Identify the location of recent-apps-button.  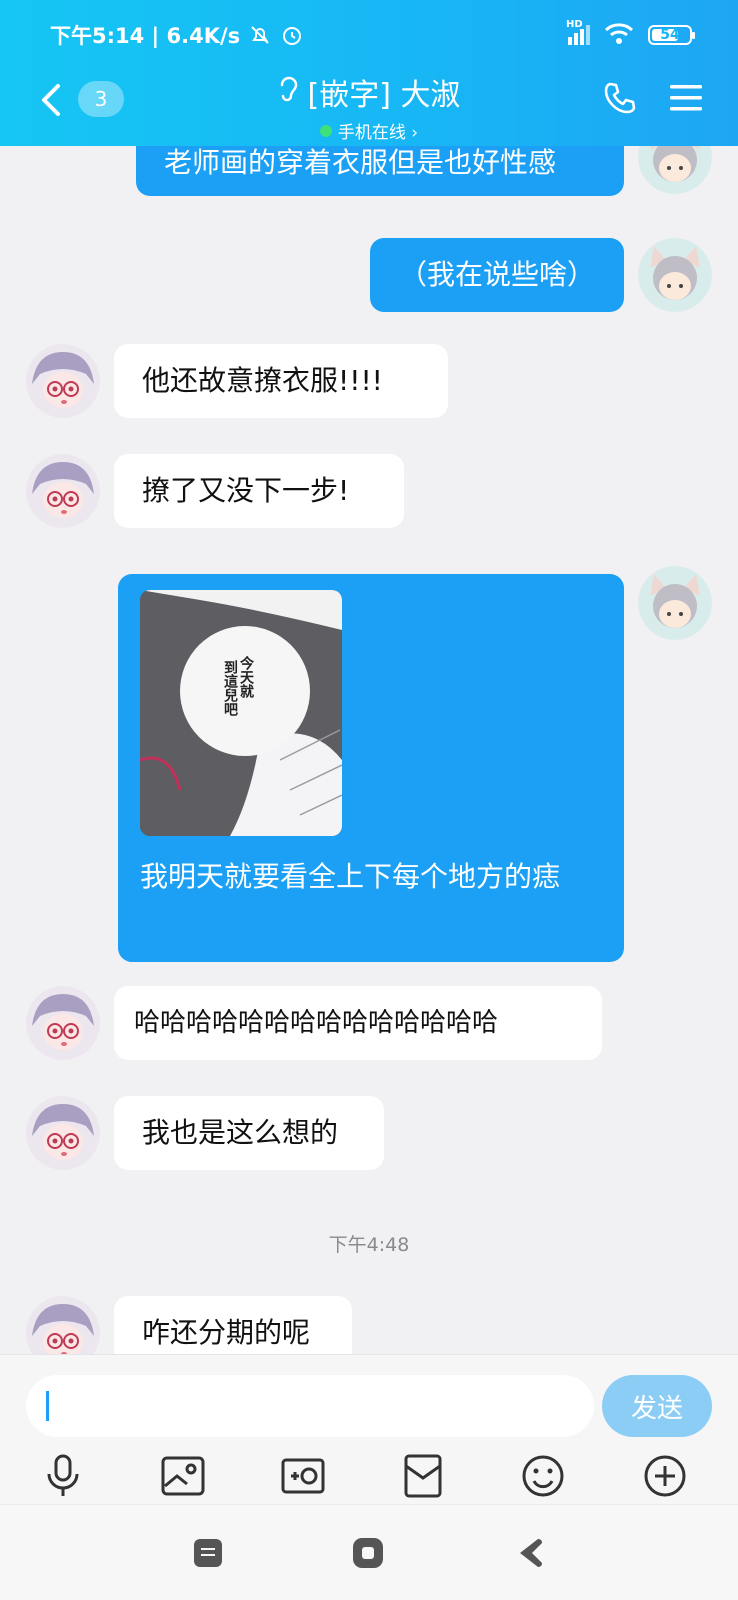
(208, 1553).